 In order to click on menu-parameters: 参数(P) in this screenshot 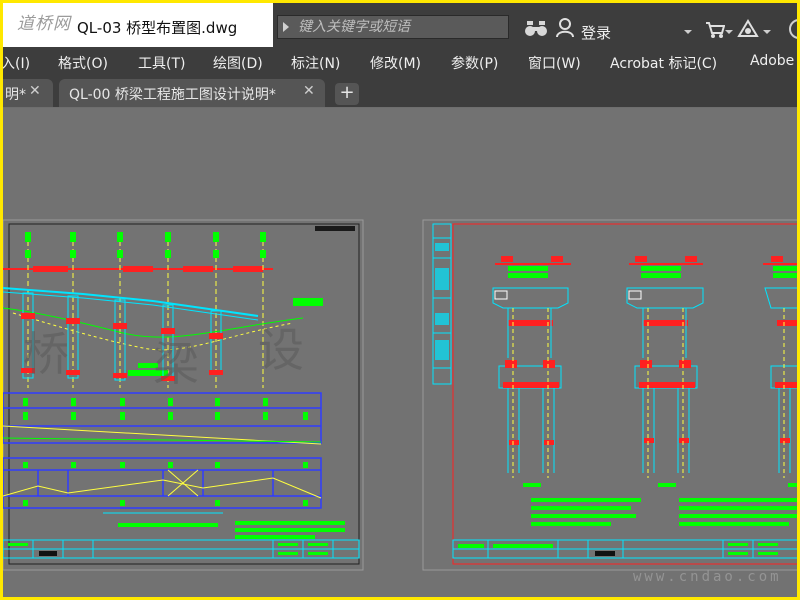, I will do `click(474, 63)`.